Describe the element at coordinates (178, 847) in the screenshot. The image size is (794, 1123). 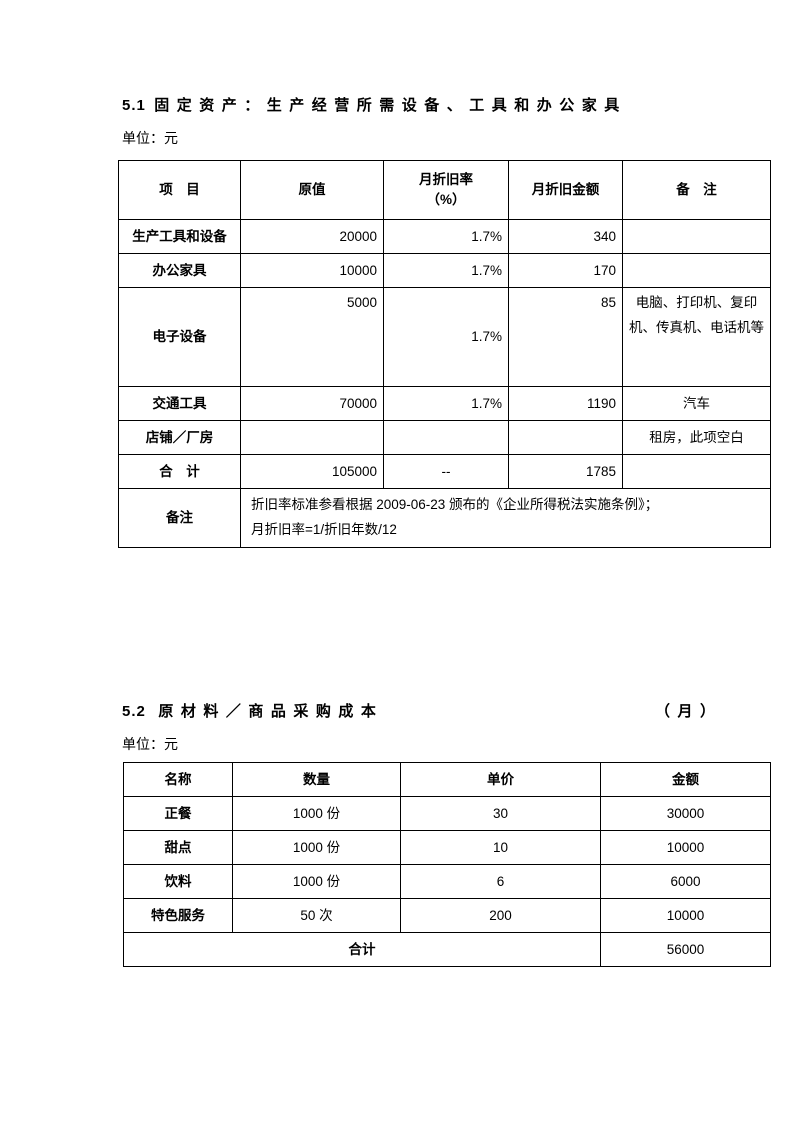
I see `row-label-dessert: 甜点` at that location.